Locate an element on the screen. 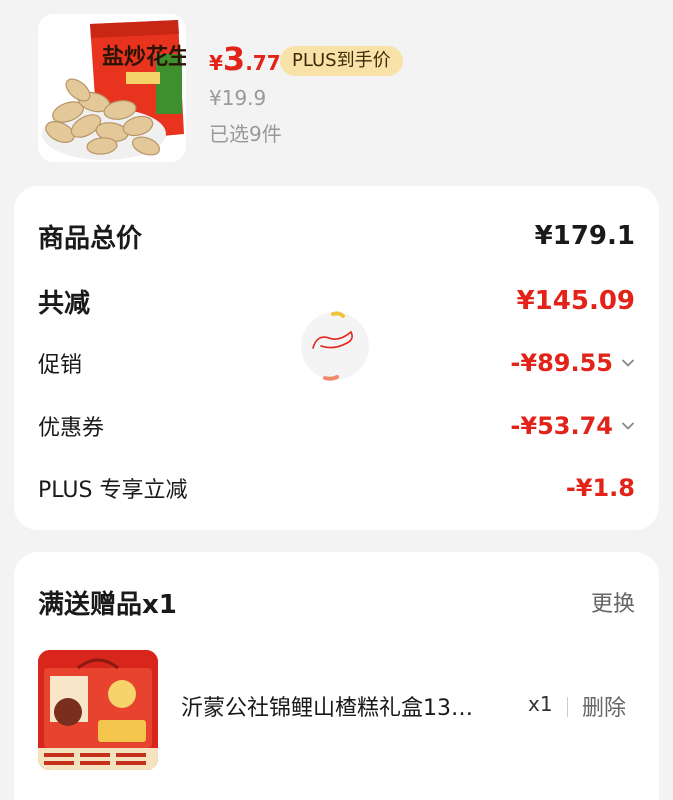  promotion-value-wrap: -¥89.55 is located at coordinates (572, 363).